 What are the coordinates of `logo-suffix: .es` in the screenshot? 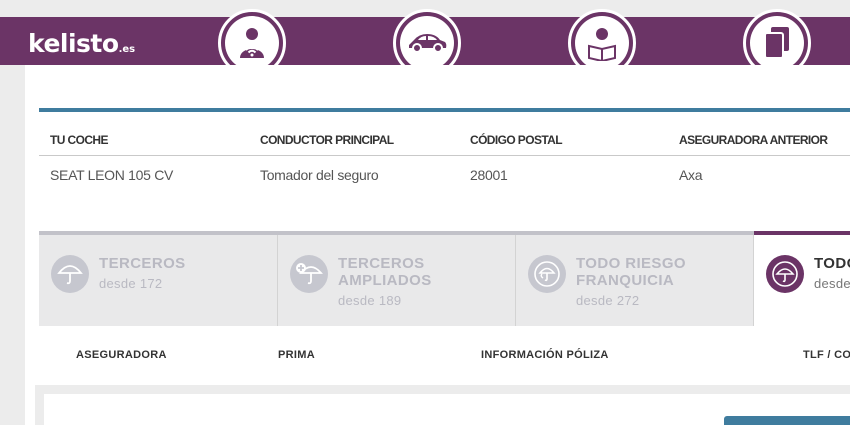 It's located at (127, 49).